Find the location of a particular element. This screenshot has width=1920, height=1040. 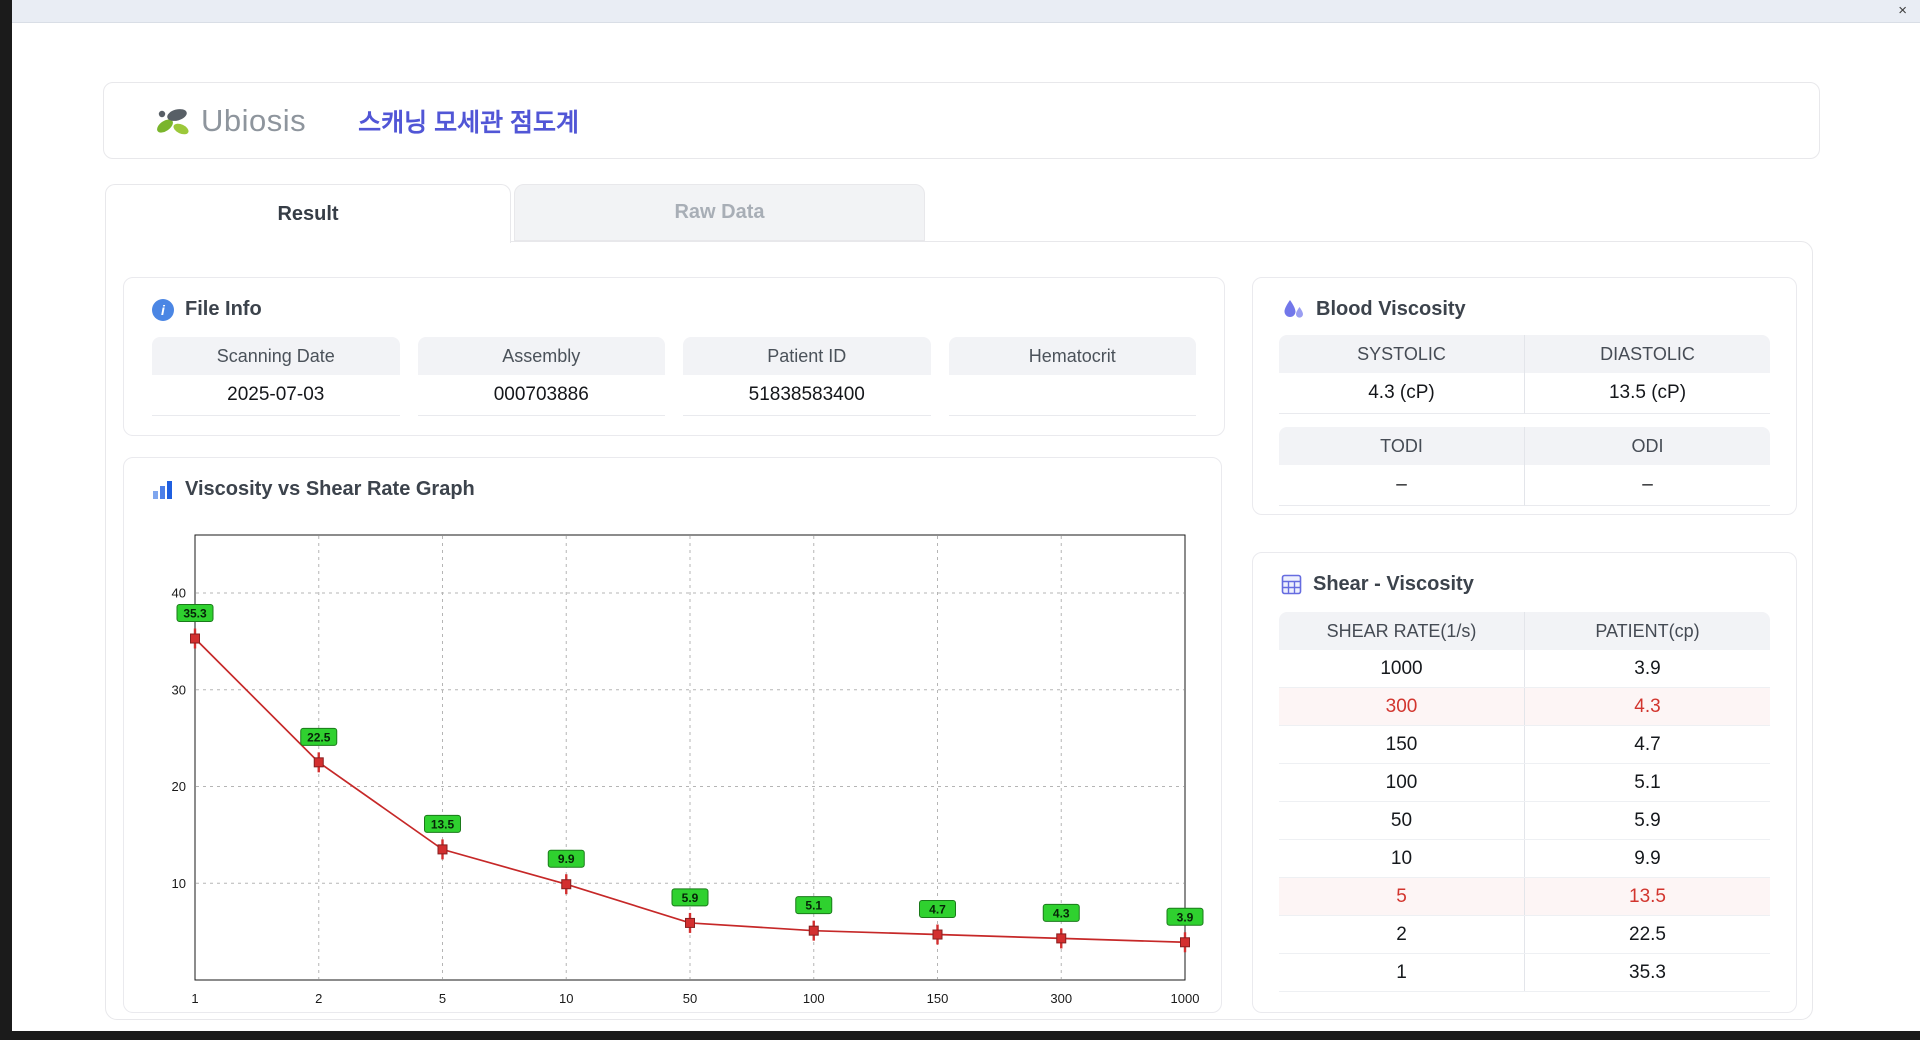

shear-rate-cell: 150 is located at coordinates (1402, 744).